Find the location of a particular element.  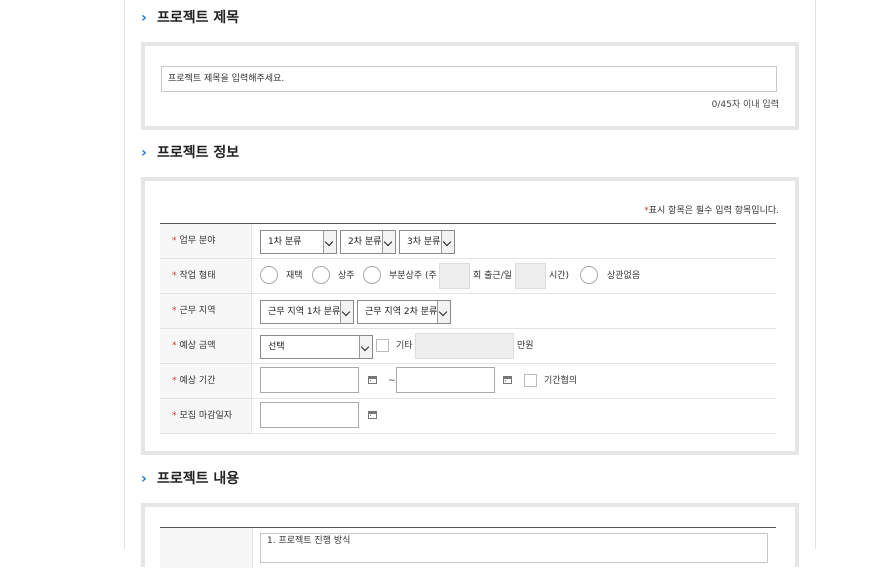

label-work-type: 작업 형태 is located at coordinates (197, 276).